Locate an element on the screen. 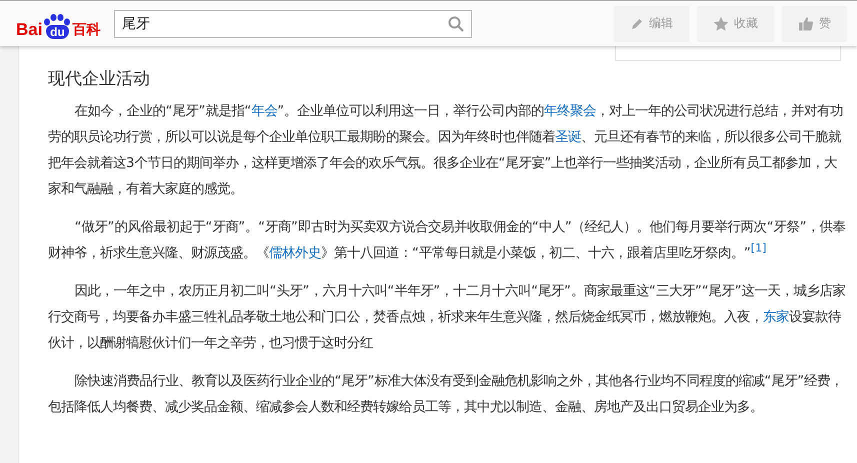  section-heading: 现代企业活动 is located at coordinates (99, 79).